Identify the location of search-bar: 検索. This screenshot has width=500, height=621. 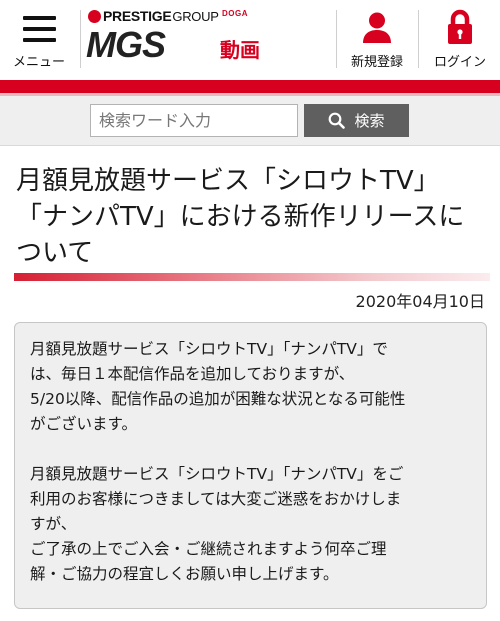
(250, 121).